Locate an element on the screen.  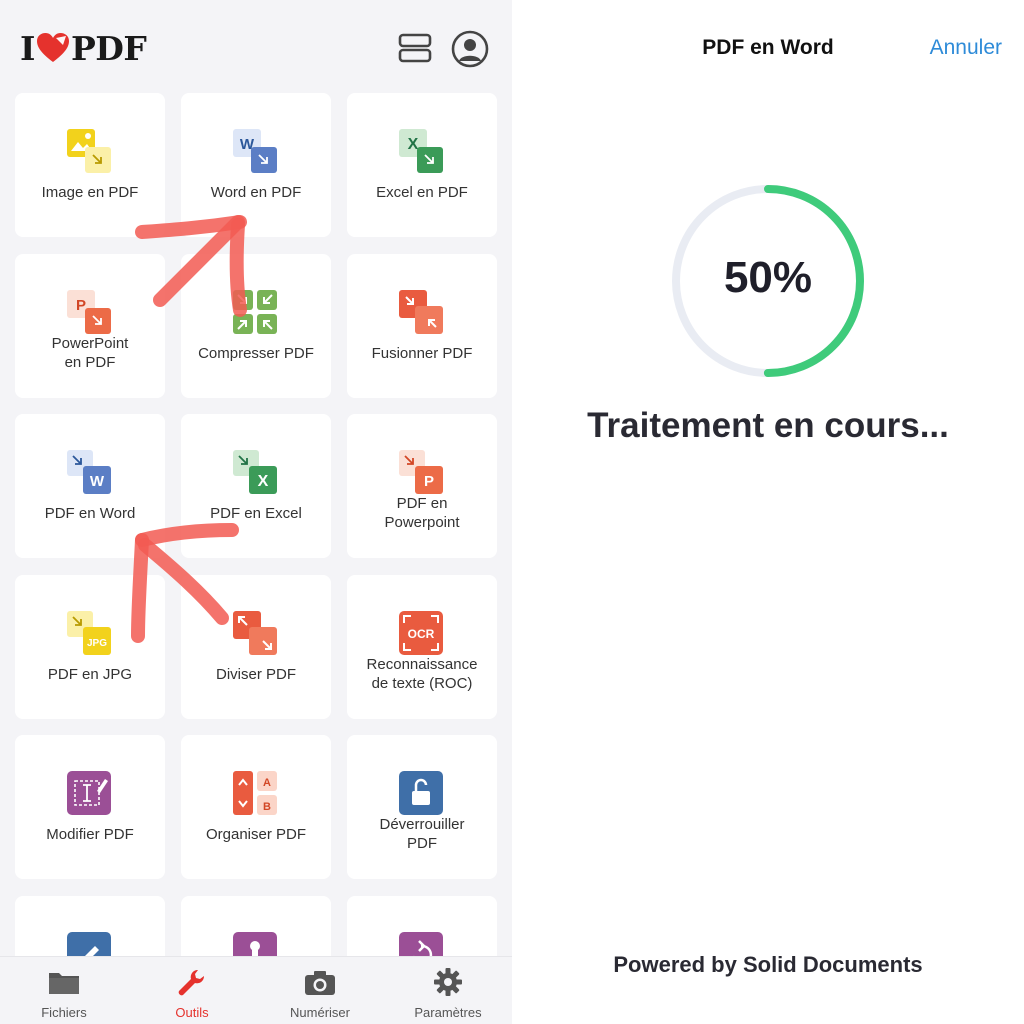
word-to-pdf-icon: W is located at coordinates (255, 151).